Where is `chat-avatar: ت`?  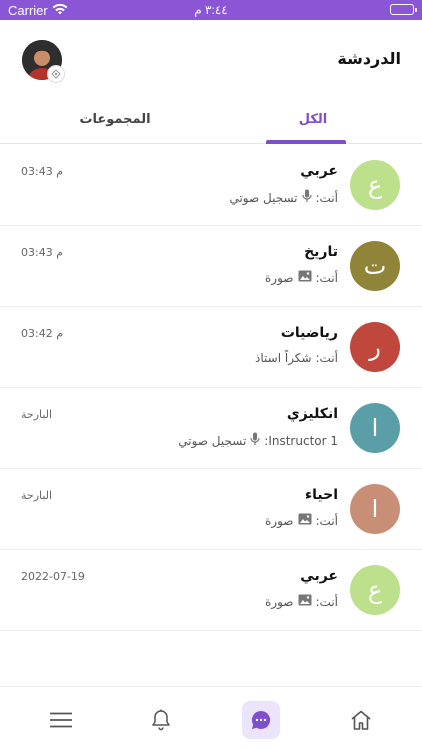
chat-avatar: ت is located at coordinates (375, 266).